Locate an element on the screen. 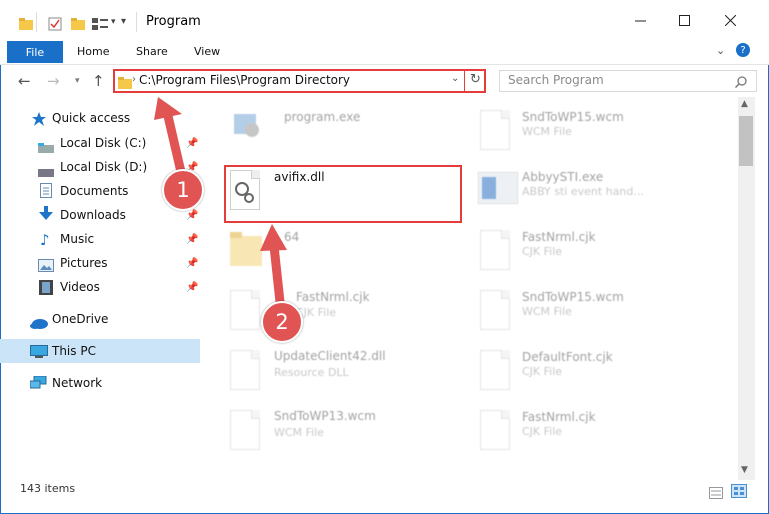 The height and width of the screenshot is (514, 769). sidebar-item-onedrive: OneDrive is located at coordinates (80, 319).